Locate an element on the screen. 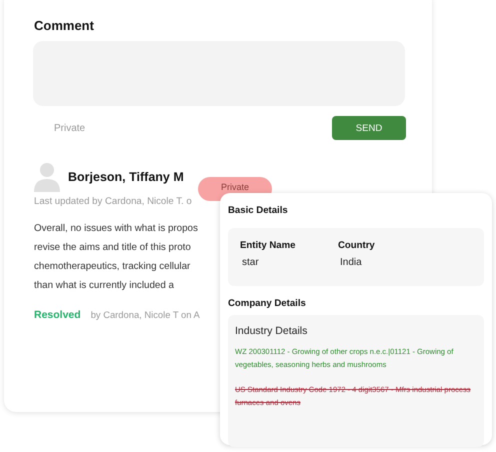 This screenshot has height=452, width=496. avatar-icon is located at coordinates (47, 177).